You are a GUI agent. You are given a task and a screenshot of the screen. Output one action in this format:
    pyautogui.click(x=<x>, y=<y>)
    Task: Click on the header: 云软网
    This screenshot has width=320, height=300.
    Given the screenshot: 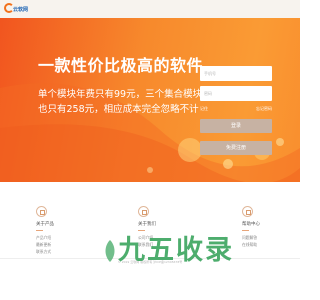 What is the action you would take?
    pyautogui.click(x=150, y=9)
    